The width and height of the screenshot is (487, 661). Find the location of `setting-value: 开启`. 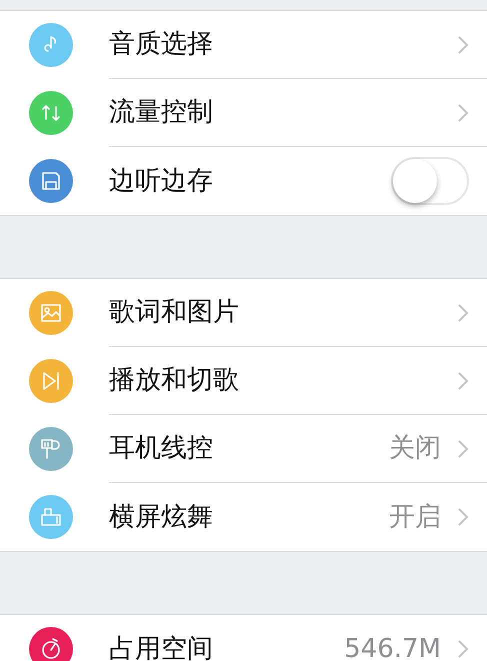

setting-value: 开启 is located at coordinates (415, 517).